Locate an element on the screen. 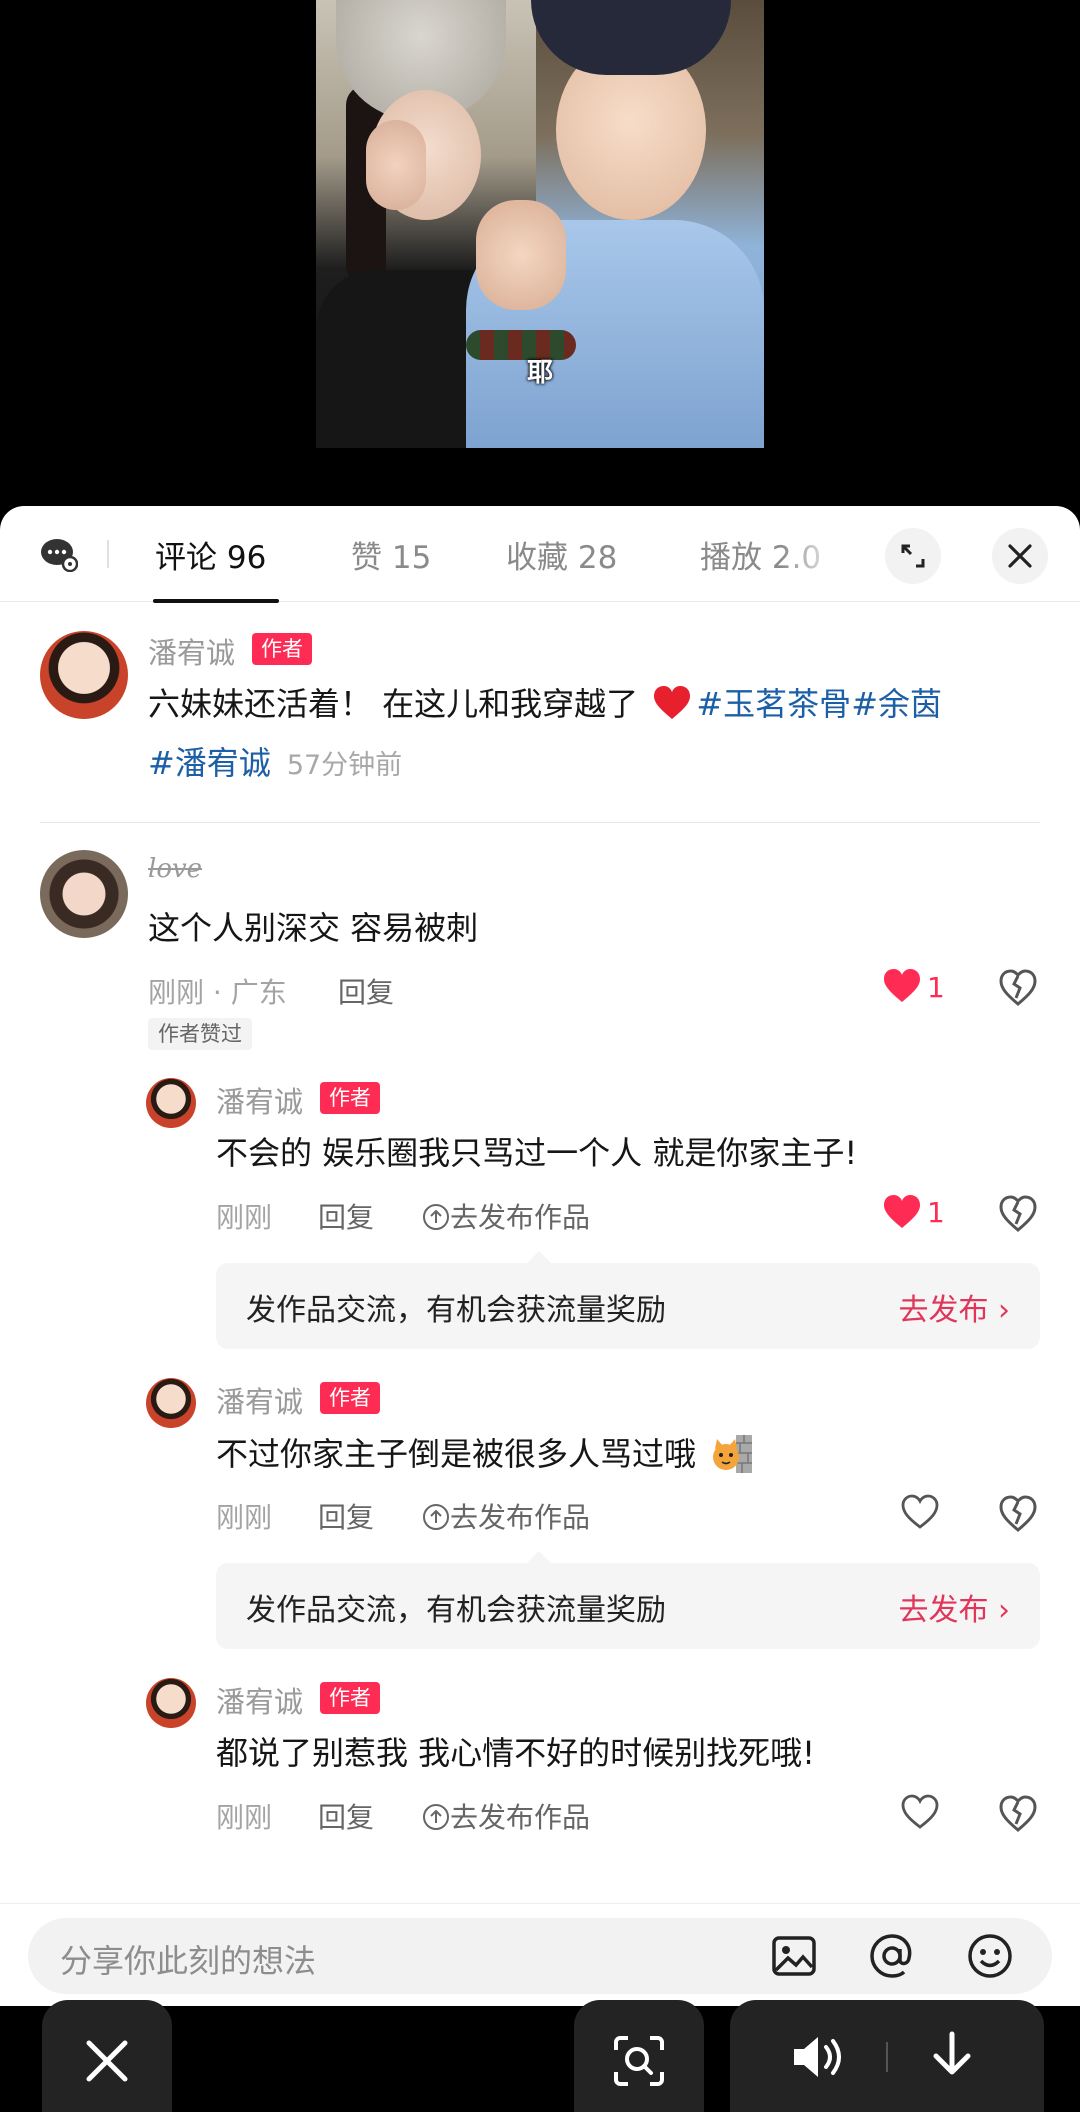 The height and width of the screenshot is (2112, 1080). reply-like-count: 1 is located at coordinates (936, 1212).